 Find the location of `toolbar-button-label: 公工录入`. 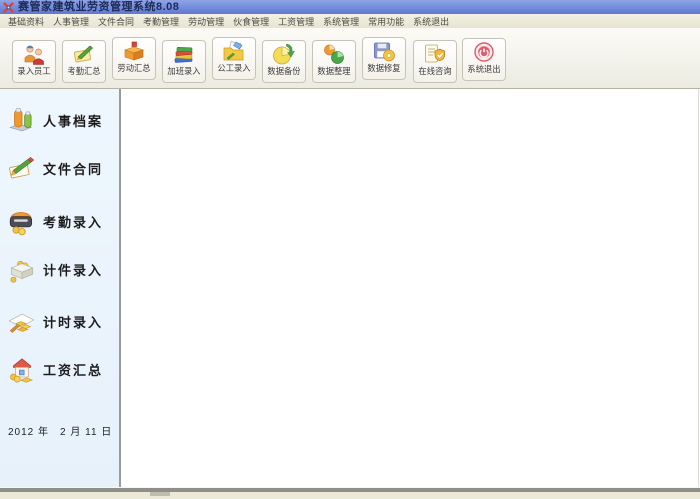

toolbar-button-label: 公工录入 is located at coordinates (234, 68).